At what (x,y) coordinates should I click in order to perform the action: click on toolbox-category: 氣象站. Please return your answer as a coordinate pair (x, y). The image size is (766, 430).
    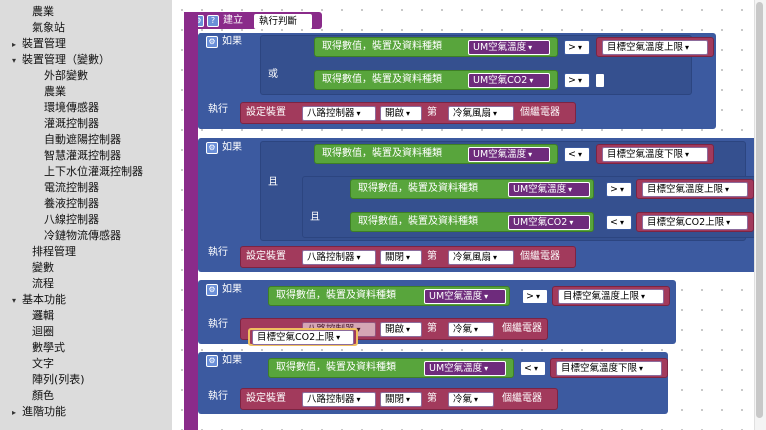
    Looking at the image, I should click on (48, 27).